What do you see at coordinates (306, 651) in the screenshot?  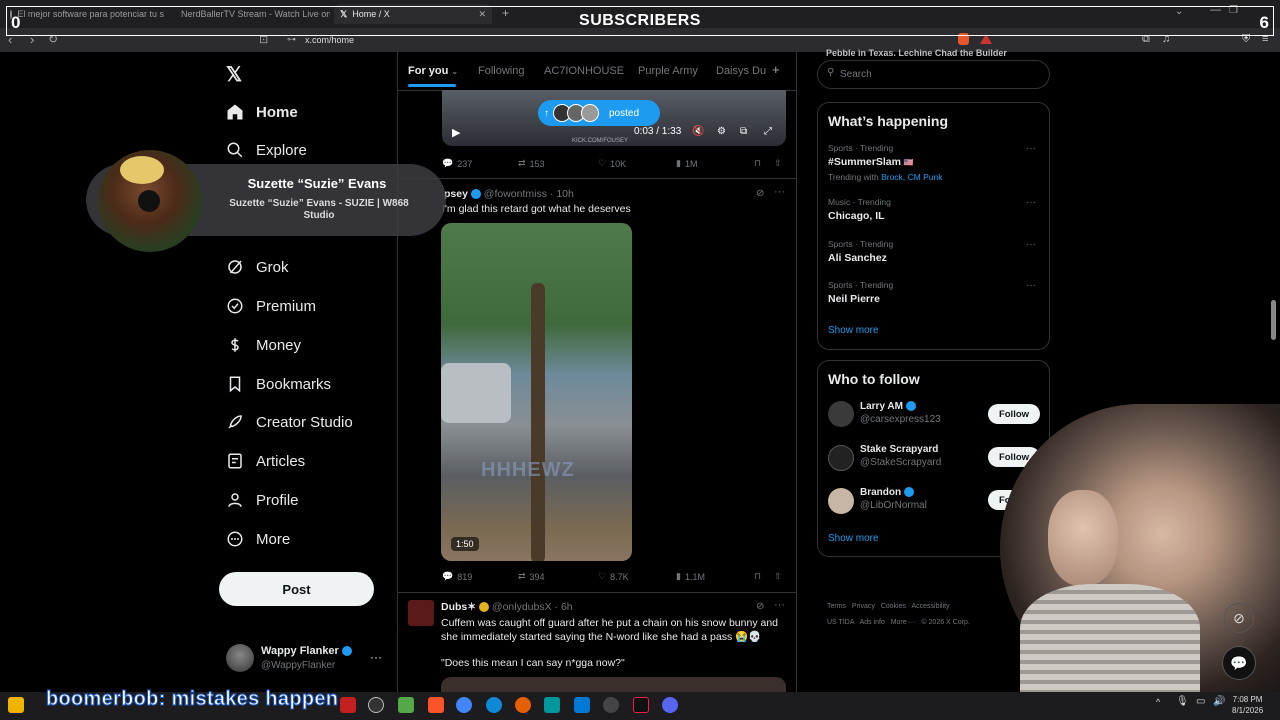 I see `account-name: Wappy Flanker` at bounding box center [306, 651].